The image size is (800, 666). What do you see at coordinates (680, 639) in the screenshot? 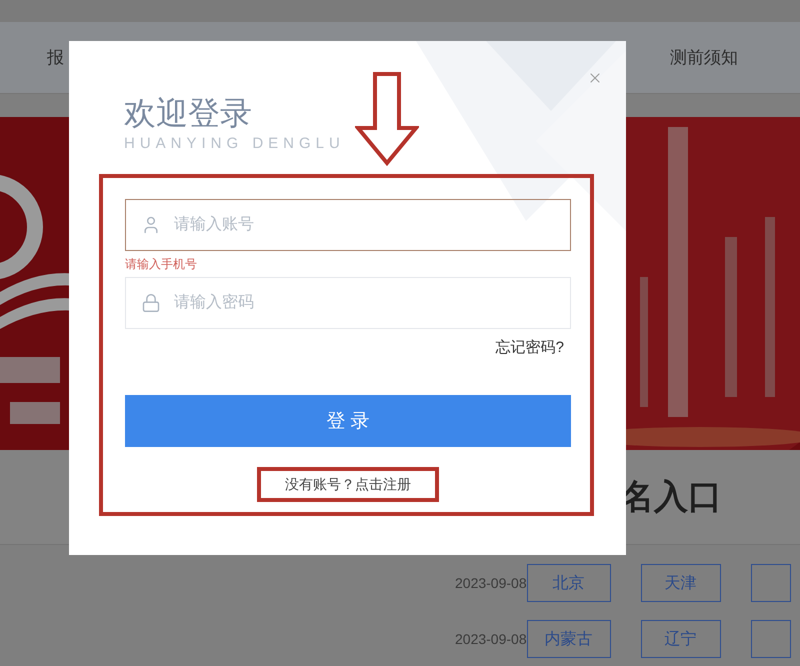
I see `region-button: 辽宁` at bounding box center [680, 639].